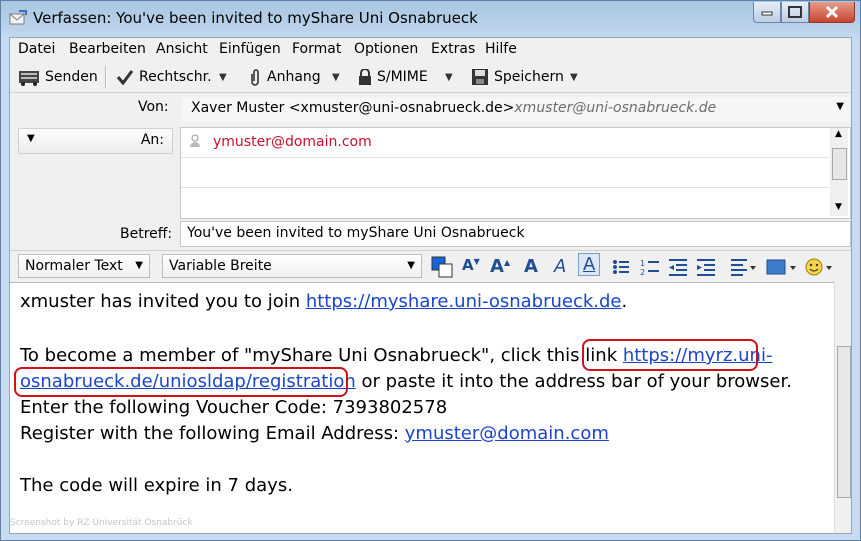 Image resolution: width=861 pixels, height=541 pixels. What do you see at coordinates (531, 266) in the screenshot?
I see `bold-icon: A` at bounding box center [531, 266].